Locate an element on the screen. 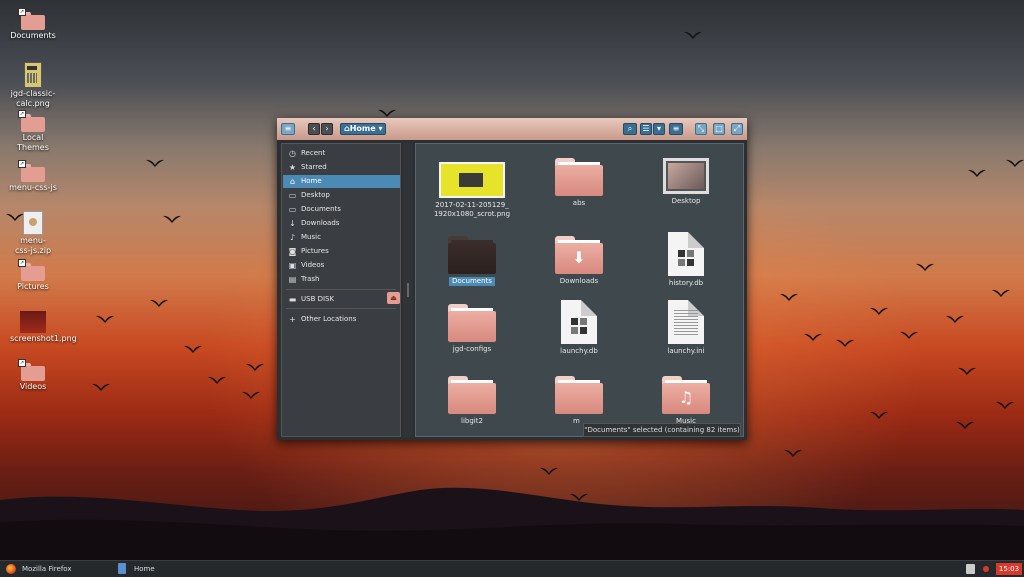 Image resolution: width=1024 pixels, height=577 pixels. pane-resize-handle is located at coordinates (408, 290).